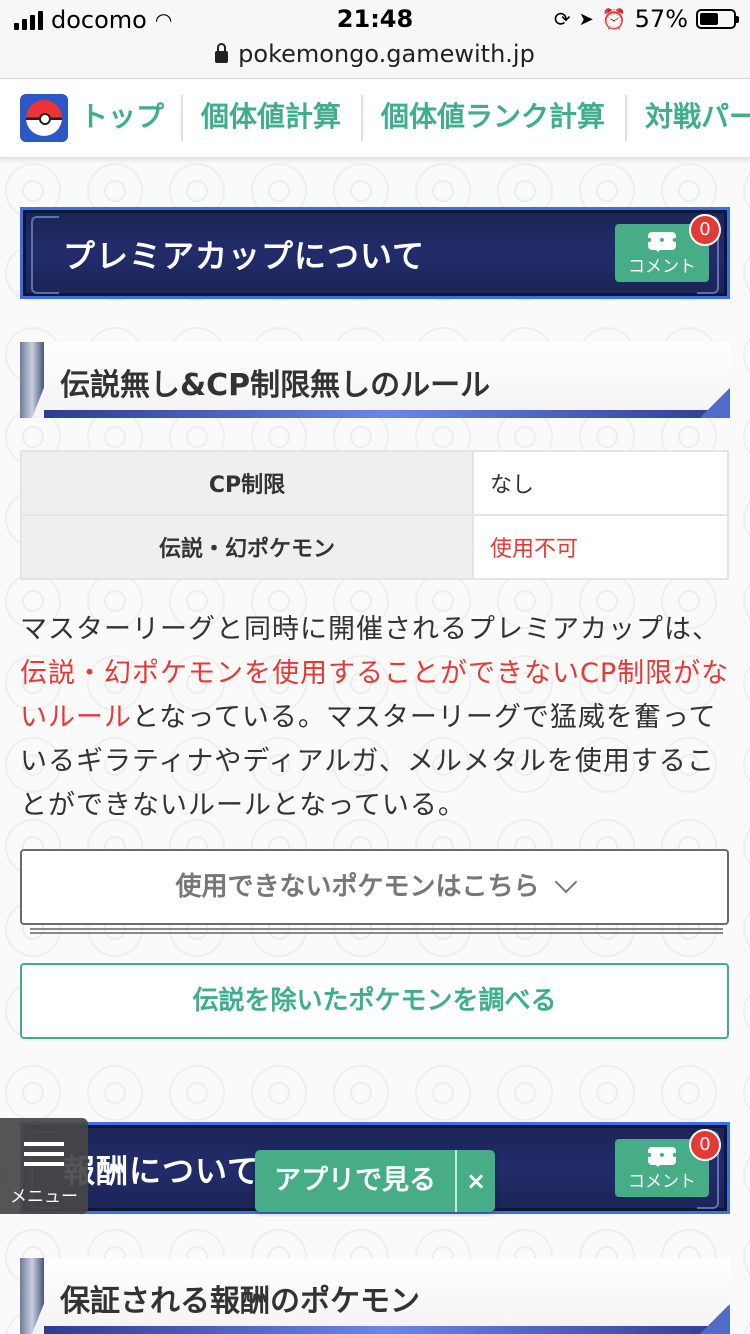 The height and width of the screenshot is (1334, 750). What do you see at coordinates (375, 20) in the screenshot?
I see `status-bar: docomo ◠ 21:48 ⟳ ➤ ⏰ 57%` at bounding box center [375, 20].